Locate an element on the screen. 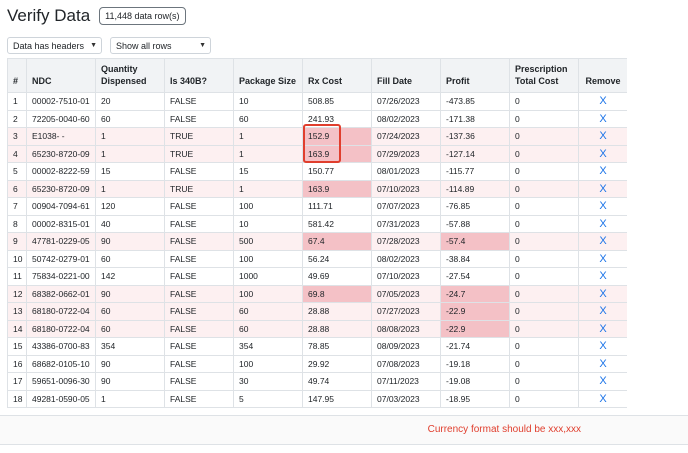 The image size is (688, 453). cell-rx-cost: 581.42 is located at coordinates (337, 223).